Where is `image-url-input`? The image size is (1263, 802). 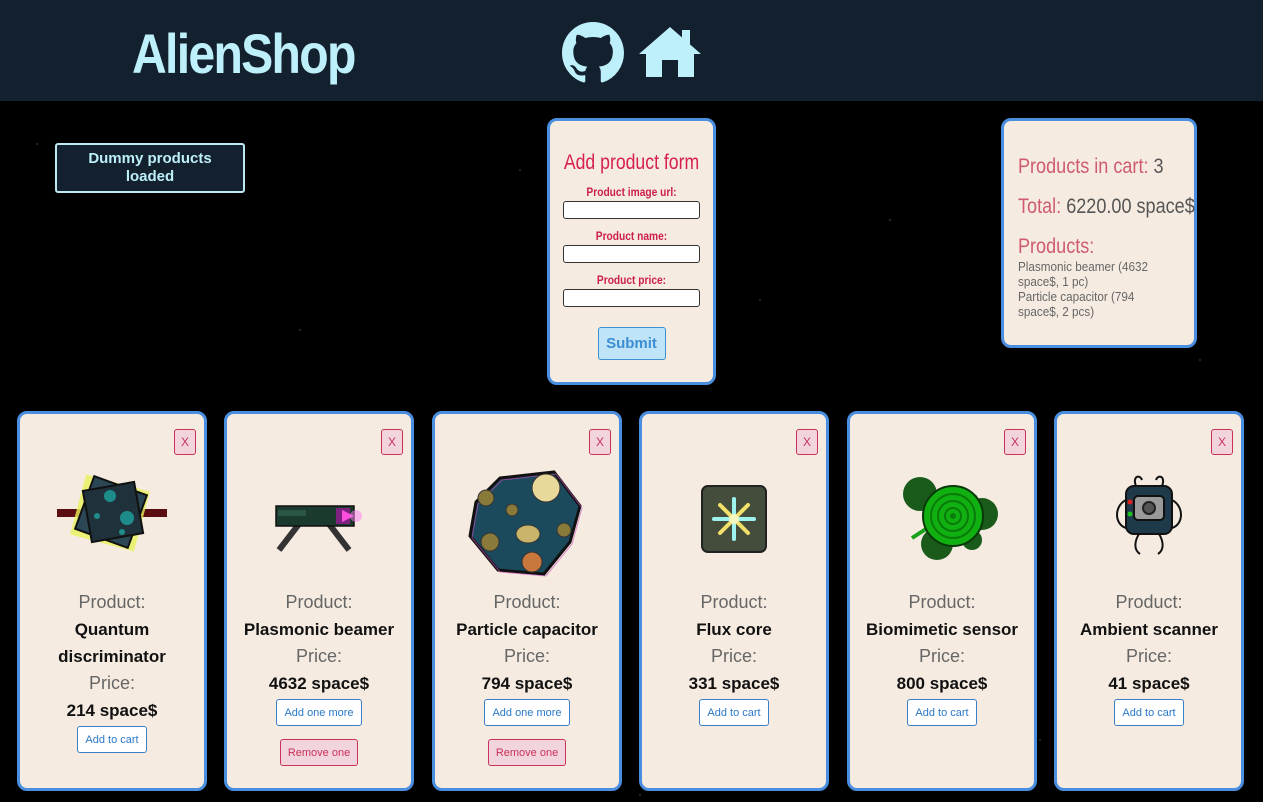
image-url-input is located at coordinates (631, 210).